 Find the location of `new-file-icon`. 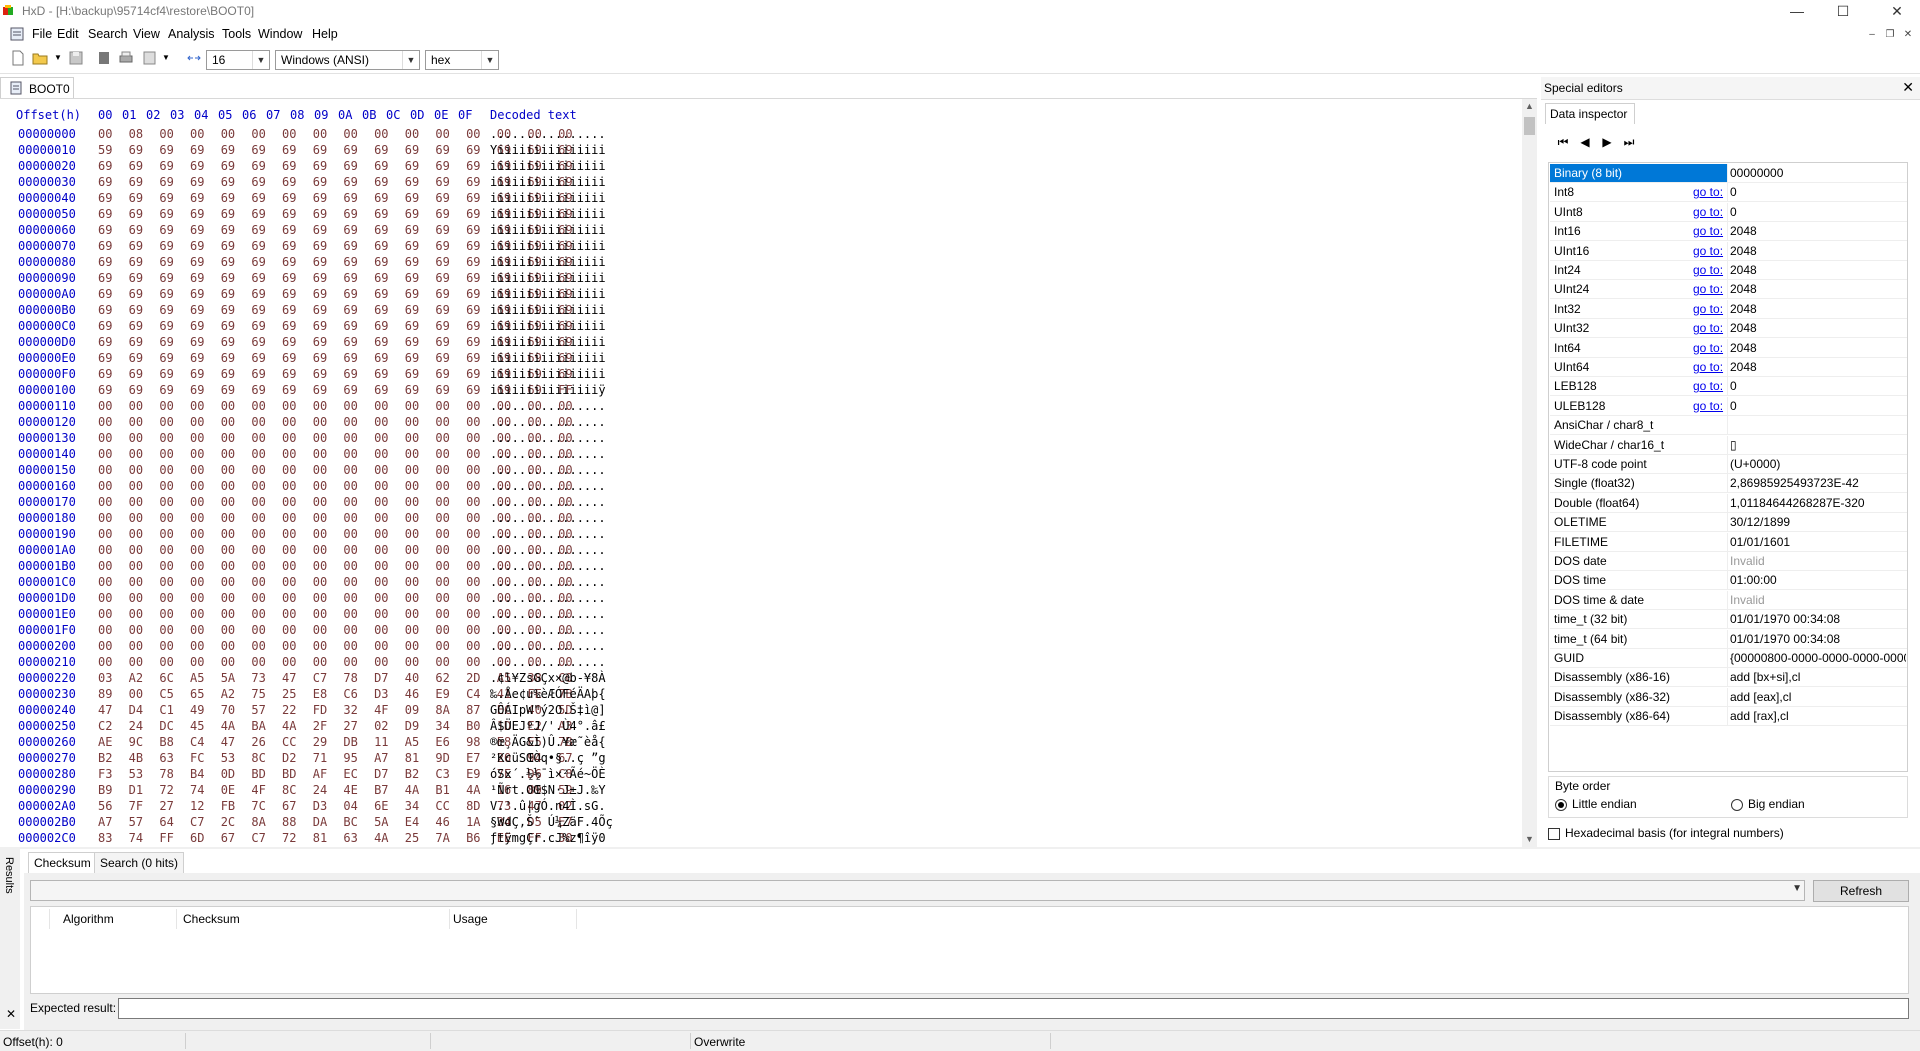

new-file-icon is located at coordinates (18, 58).